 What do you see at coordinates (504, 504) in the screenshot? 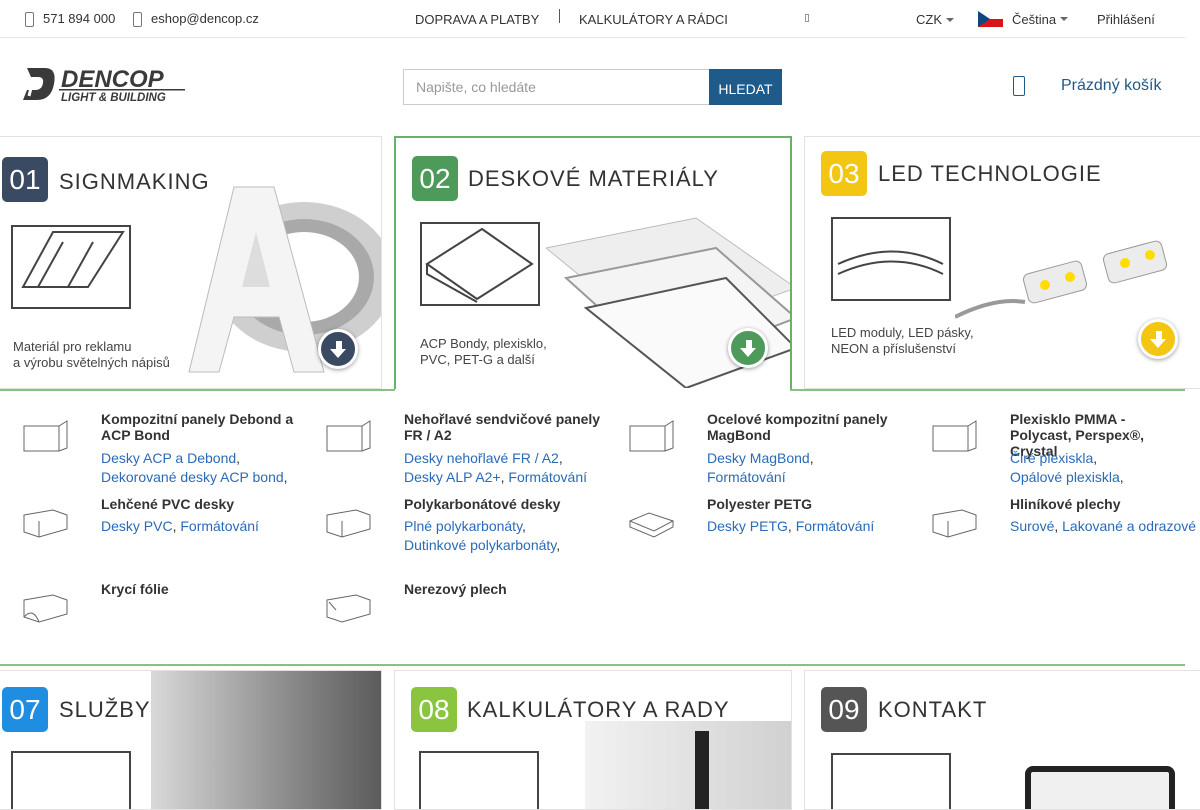
I see `category-title: Polykarbonátové desky` at bounding box center [504, 504].